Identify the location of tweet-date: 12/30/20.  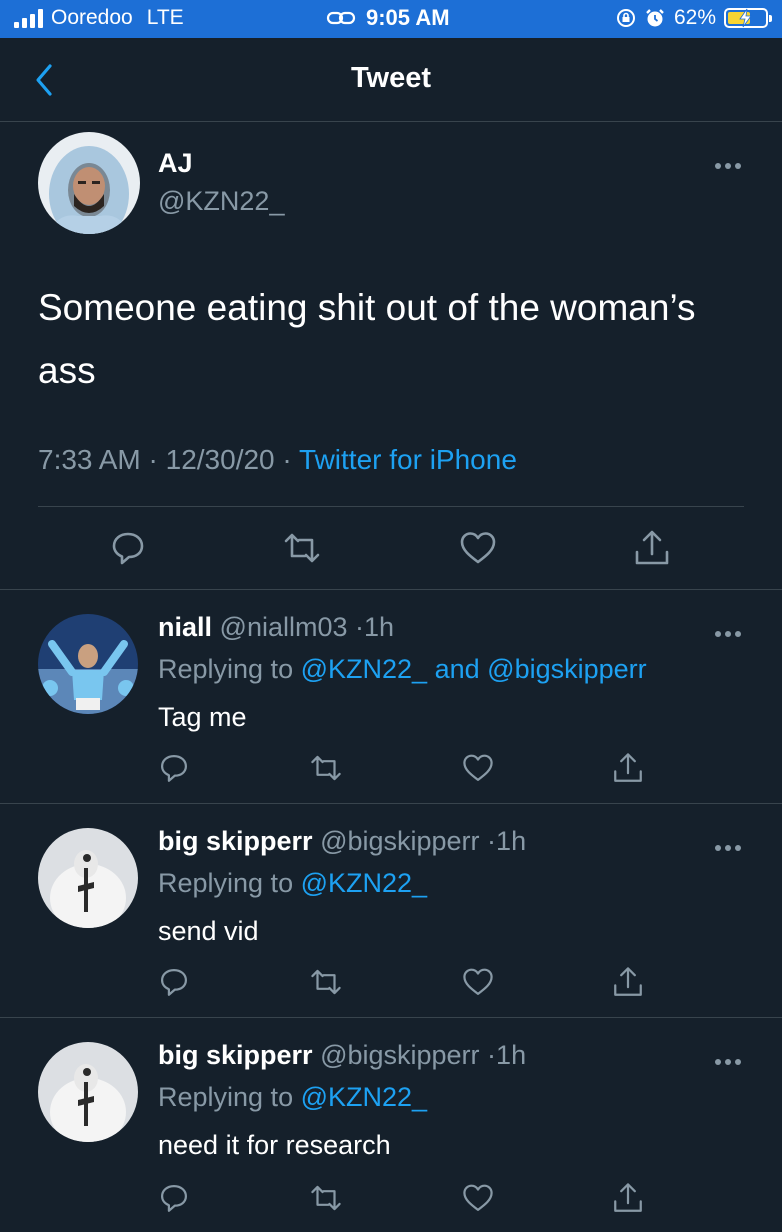
(220, 459).